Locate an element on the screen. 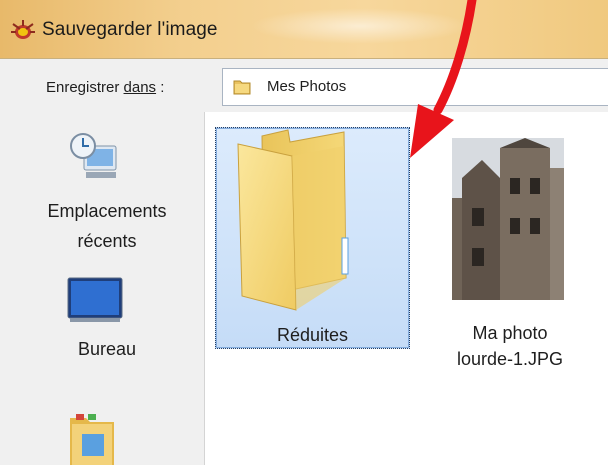 This screenshot has height=465, width=608. title-bar: Sauvegarder l'image is located at coordinates (304, 29).